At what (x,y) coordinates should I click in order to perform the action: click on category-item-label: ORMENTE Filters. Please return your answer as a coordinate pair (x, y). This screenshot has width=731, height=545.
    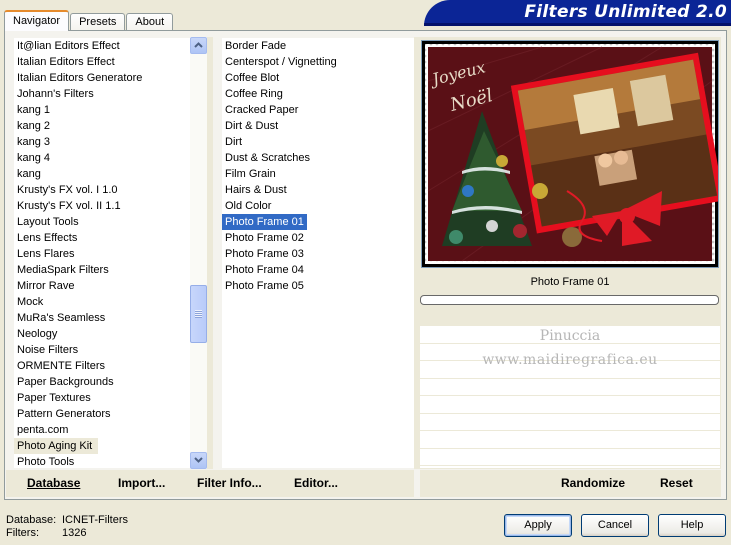
    Looking at the image, I should click on (61, 366).